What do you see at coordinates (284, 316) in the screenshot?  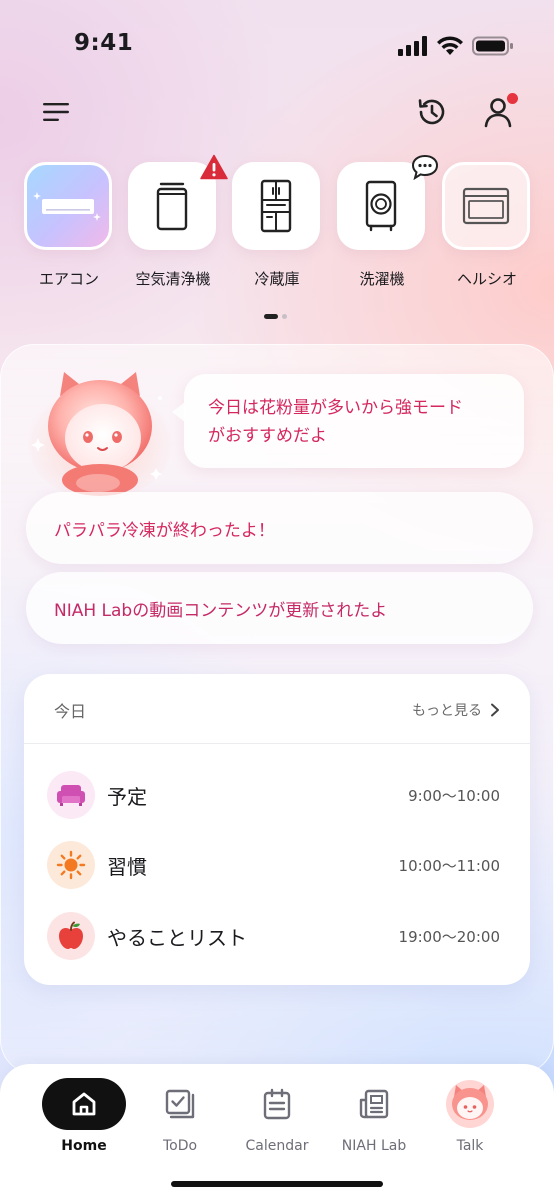 I see `pager-dot` at bounding box center [284, 316].